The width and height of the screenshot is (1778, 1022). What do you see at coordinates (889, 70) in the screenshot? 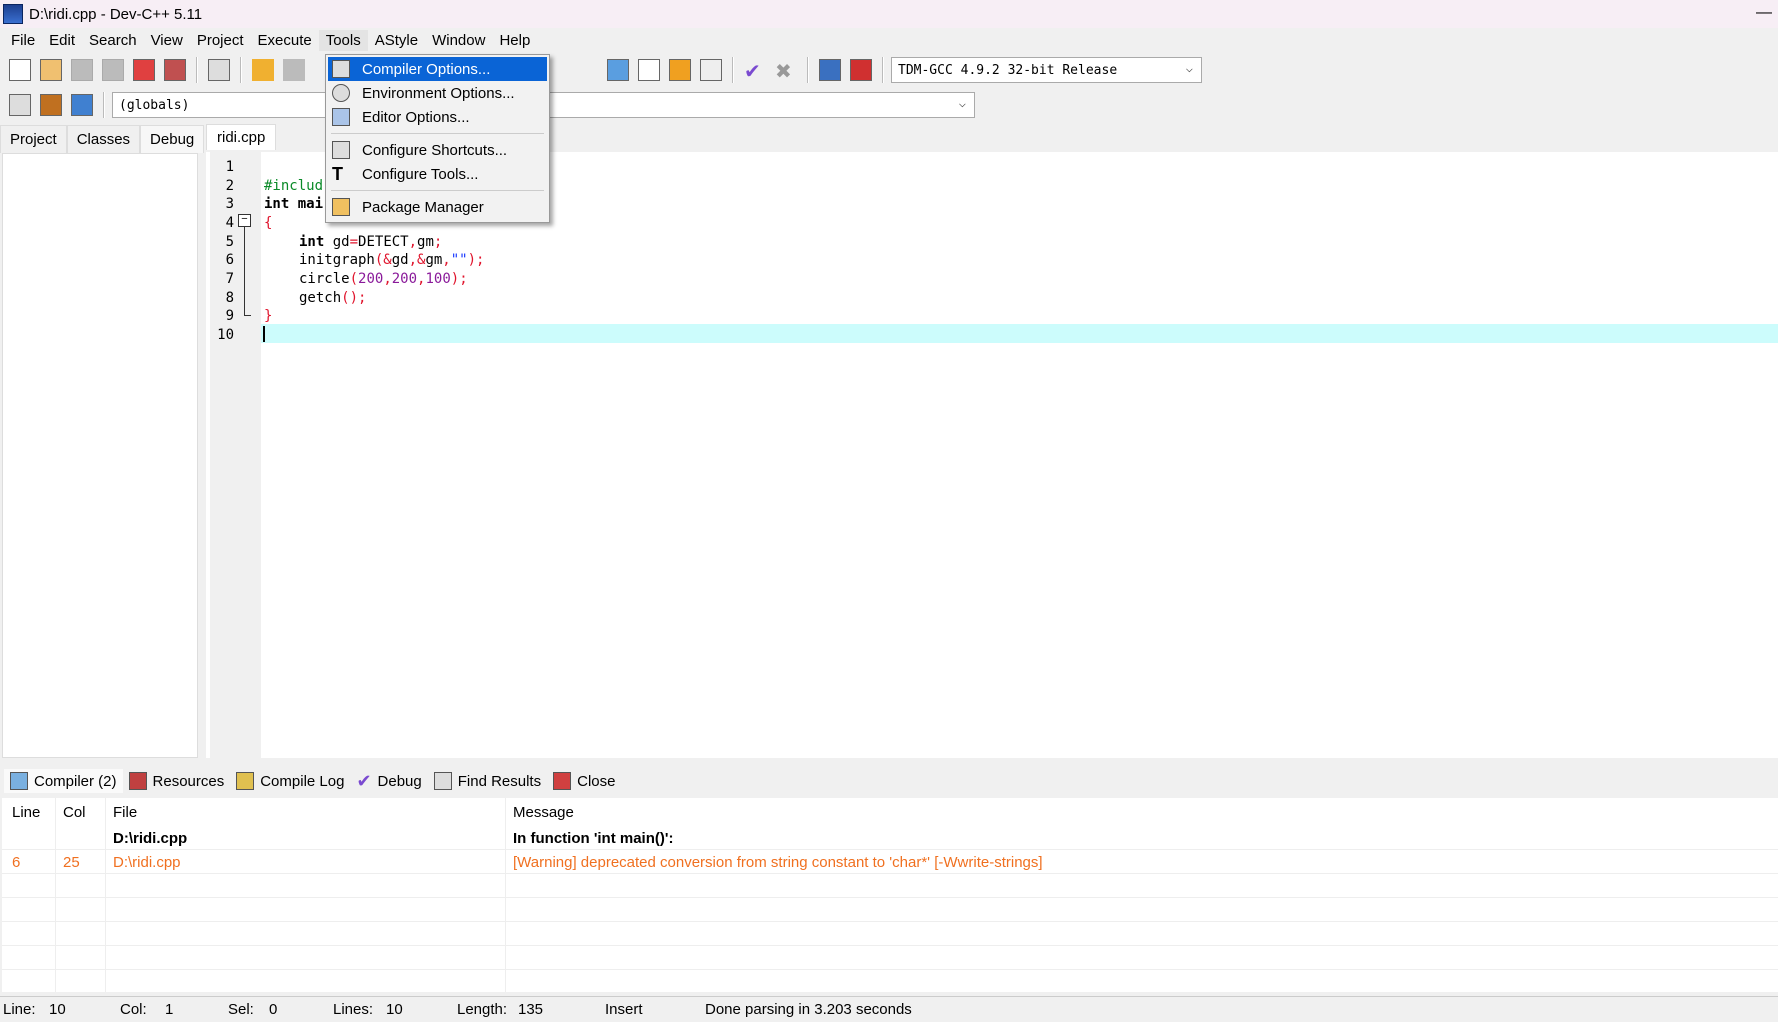
I see `main-toolbar: ✔ ✖ TDM-GCC 4.9.2 32-bit Release ⌵` at bounding box center [889, 70].